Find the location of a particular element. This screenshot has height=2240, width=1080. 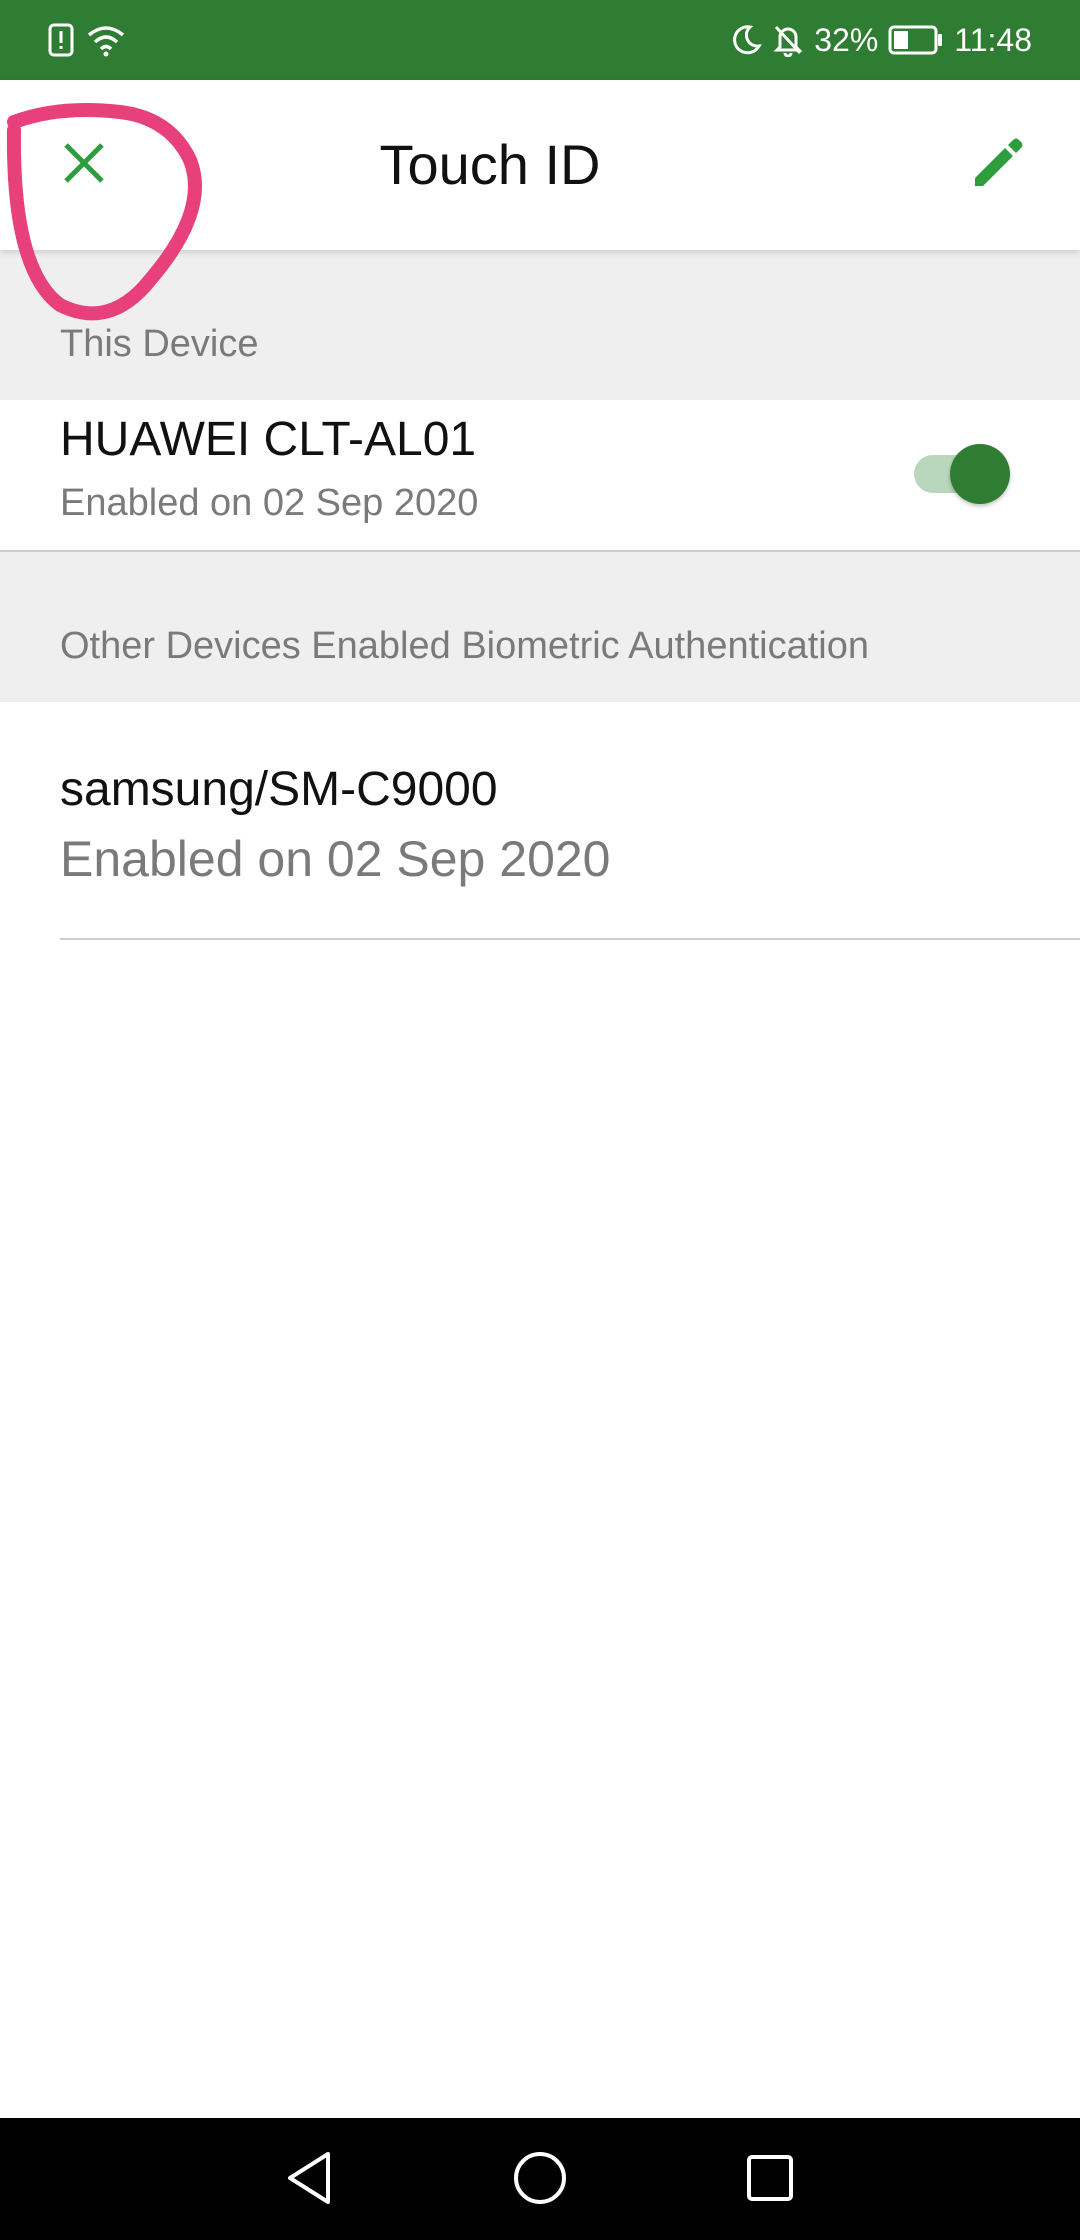

edit-button is located at coordinates (998, 165).